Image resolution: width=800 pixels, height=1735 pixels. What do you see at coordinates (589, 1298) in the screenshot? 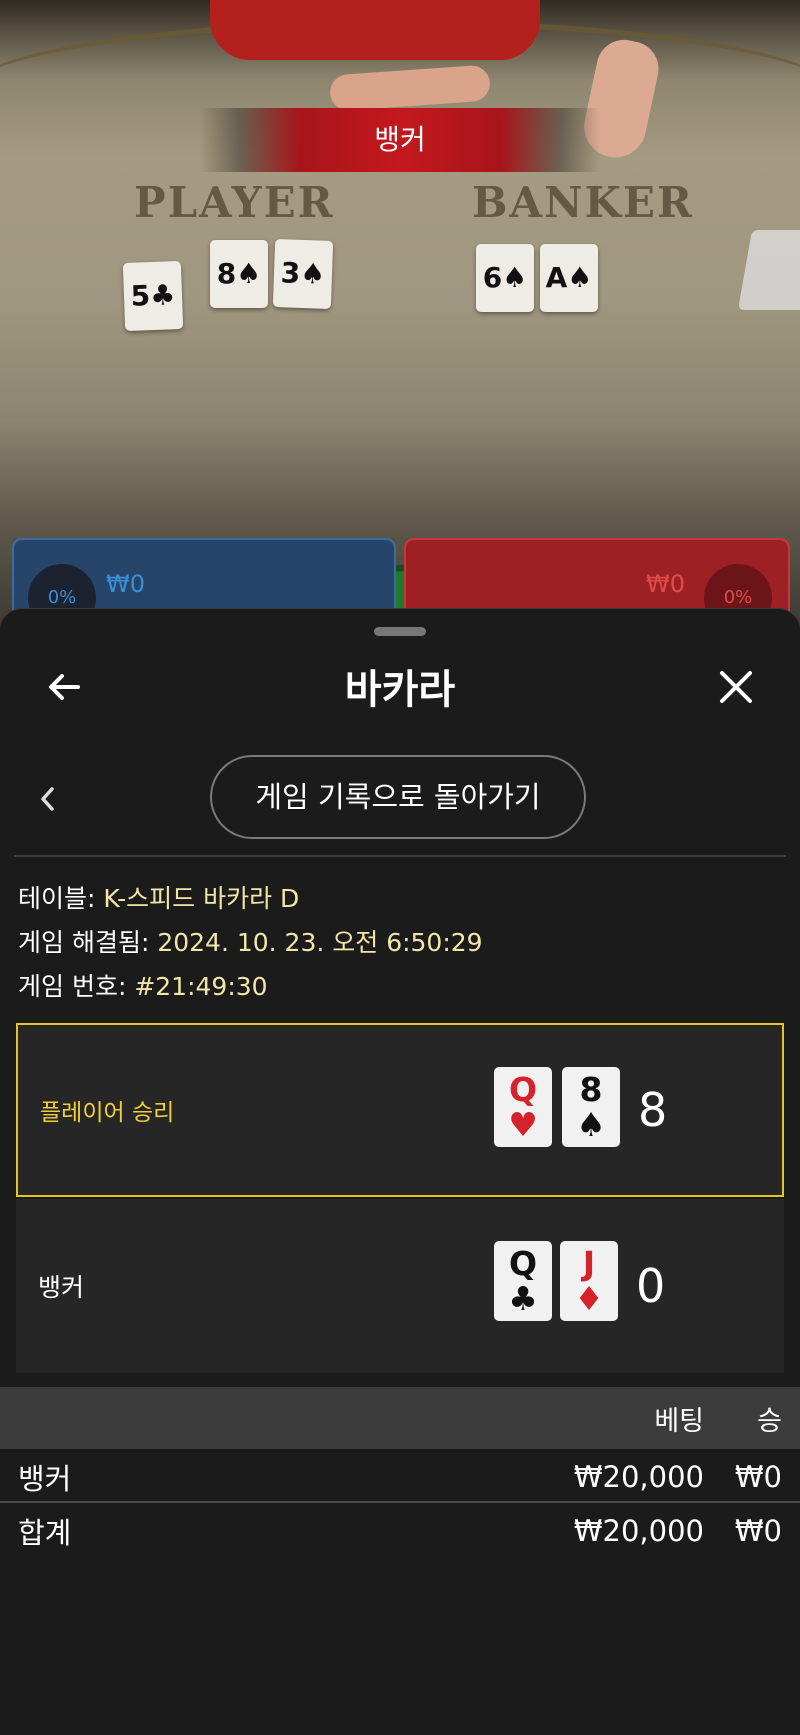
I see `diamond-suit-icon: ♦` at bounding box center [589, 1298].